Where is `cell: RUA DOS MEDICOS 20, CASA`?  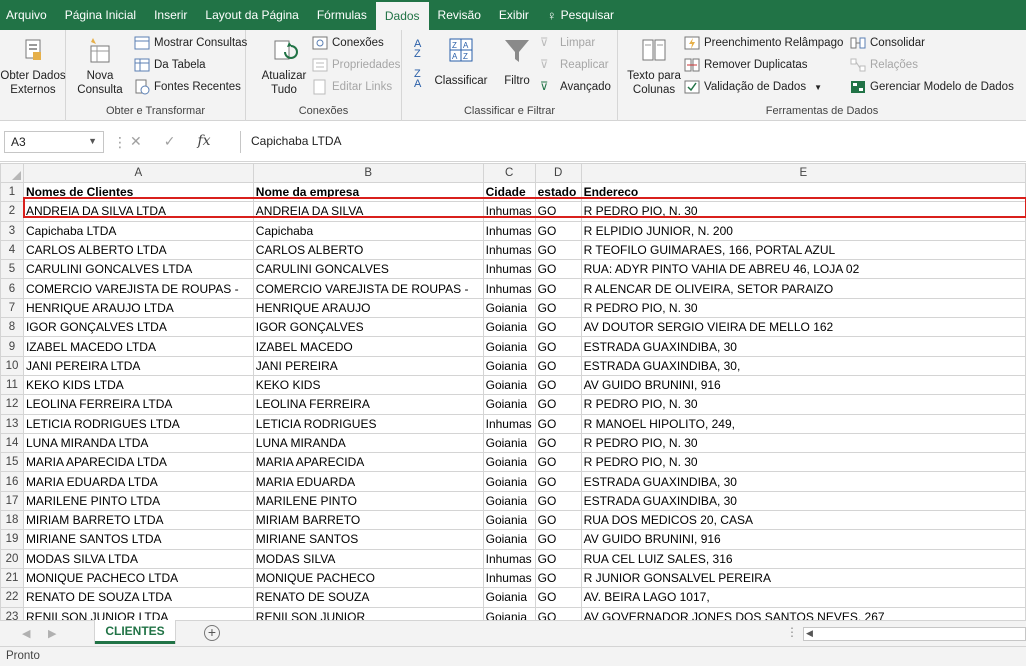
cell: RUA DOS MEDICOS 20, CASA is located at coordinates (803, 520).